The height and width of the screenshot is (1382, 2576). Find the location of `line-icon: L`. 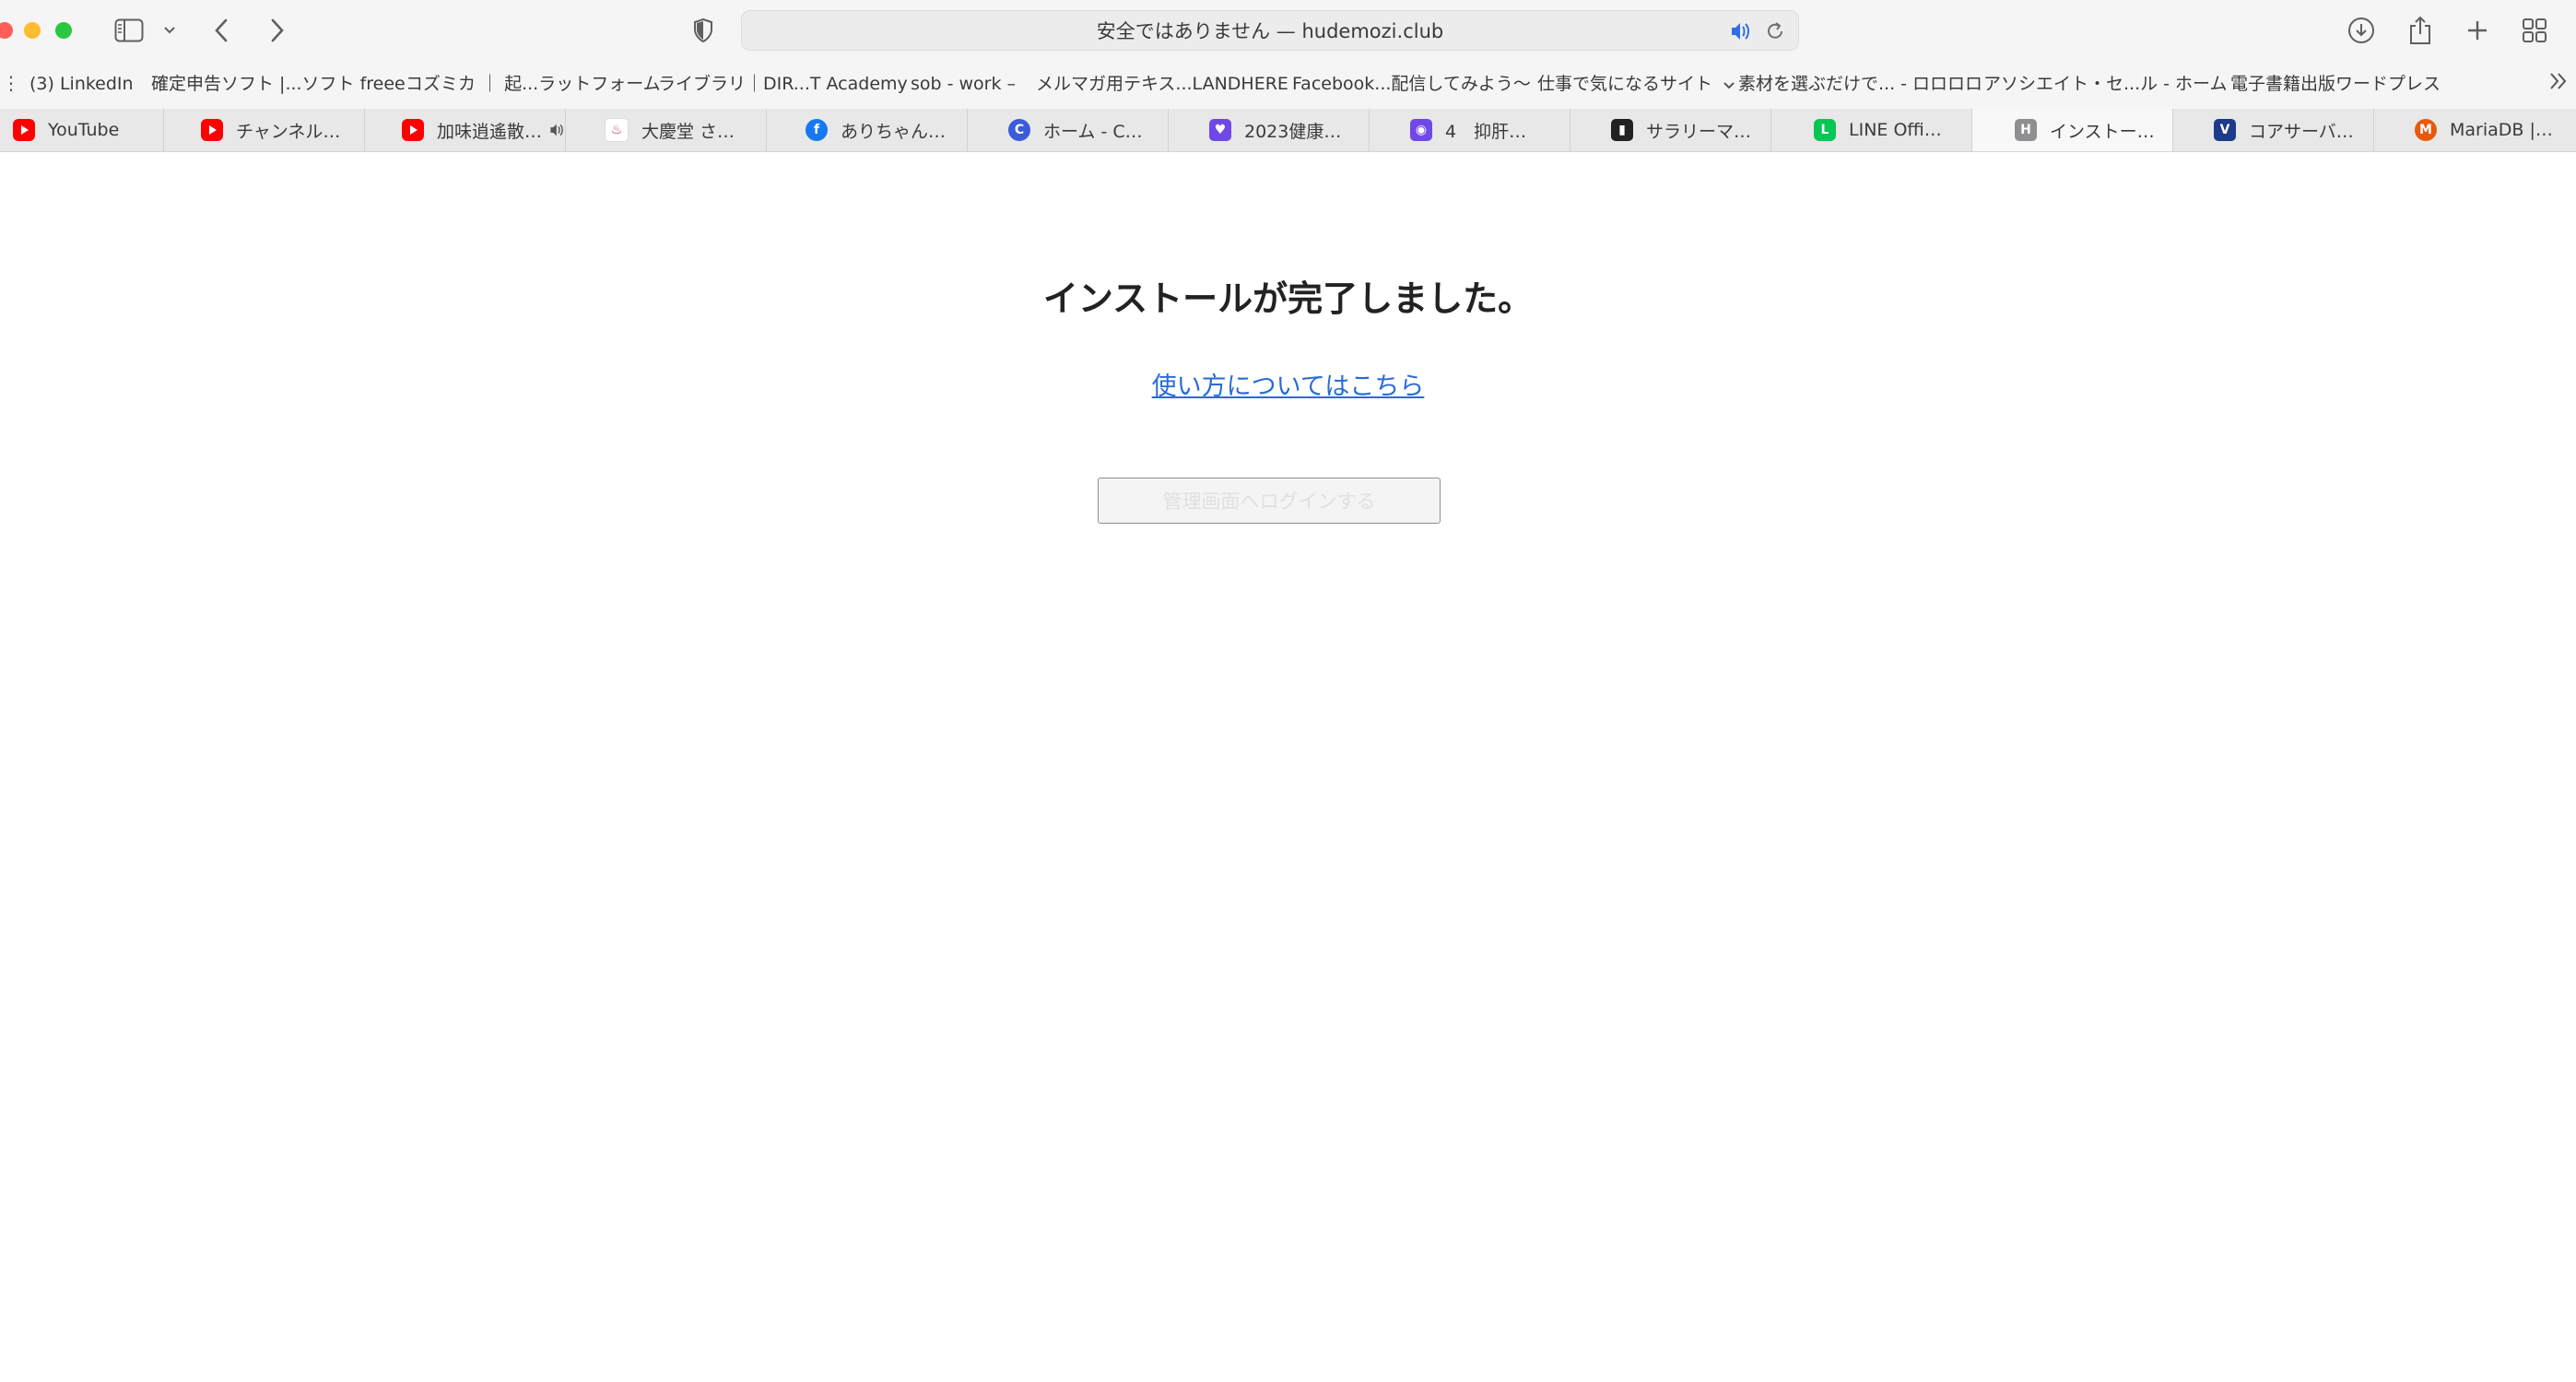

line-icon: L is located at coordinates (1825, 130).